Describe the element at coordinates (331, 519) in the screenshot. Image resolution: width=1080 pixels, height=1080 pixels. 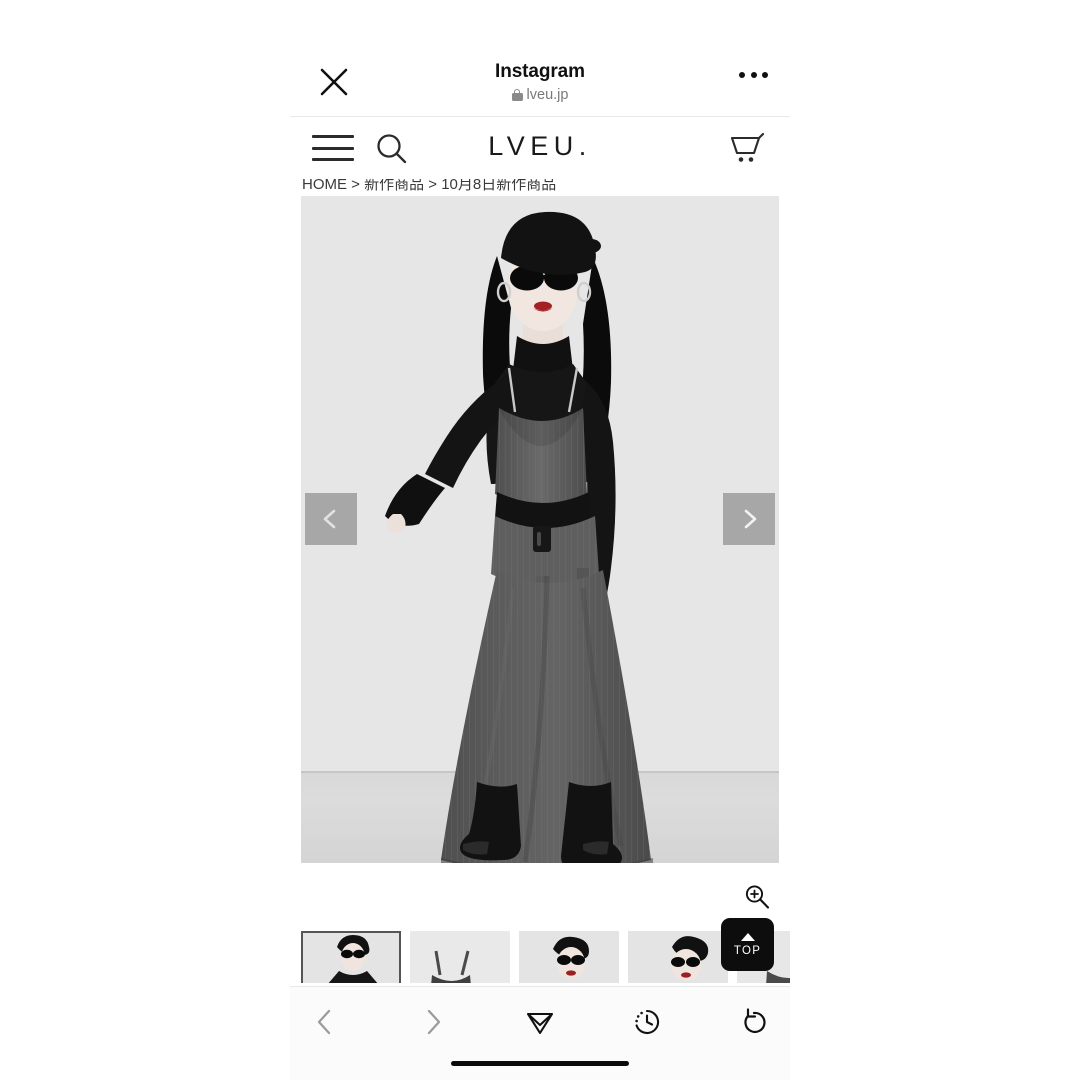
I see `chevron-left-icon` at that location.